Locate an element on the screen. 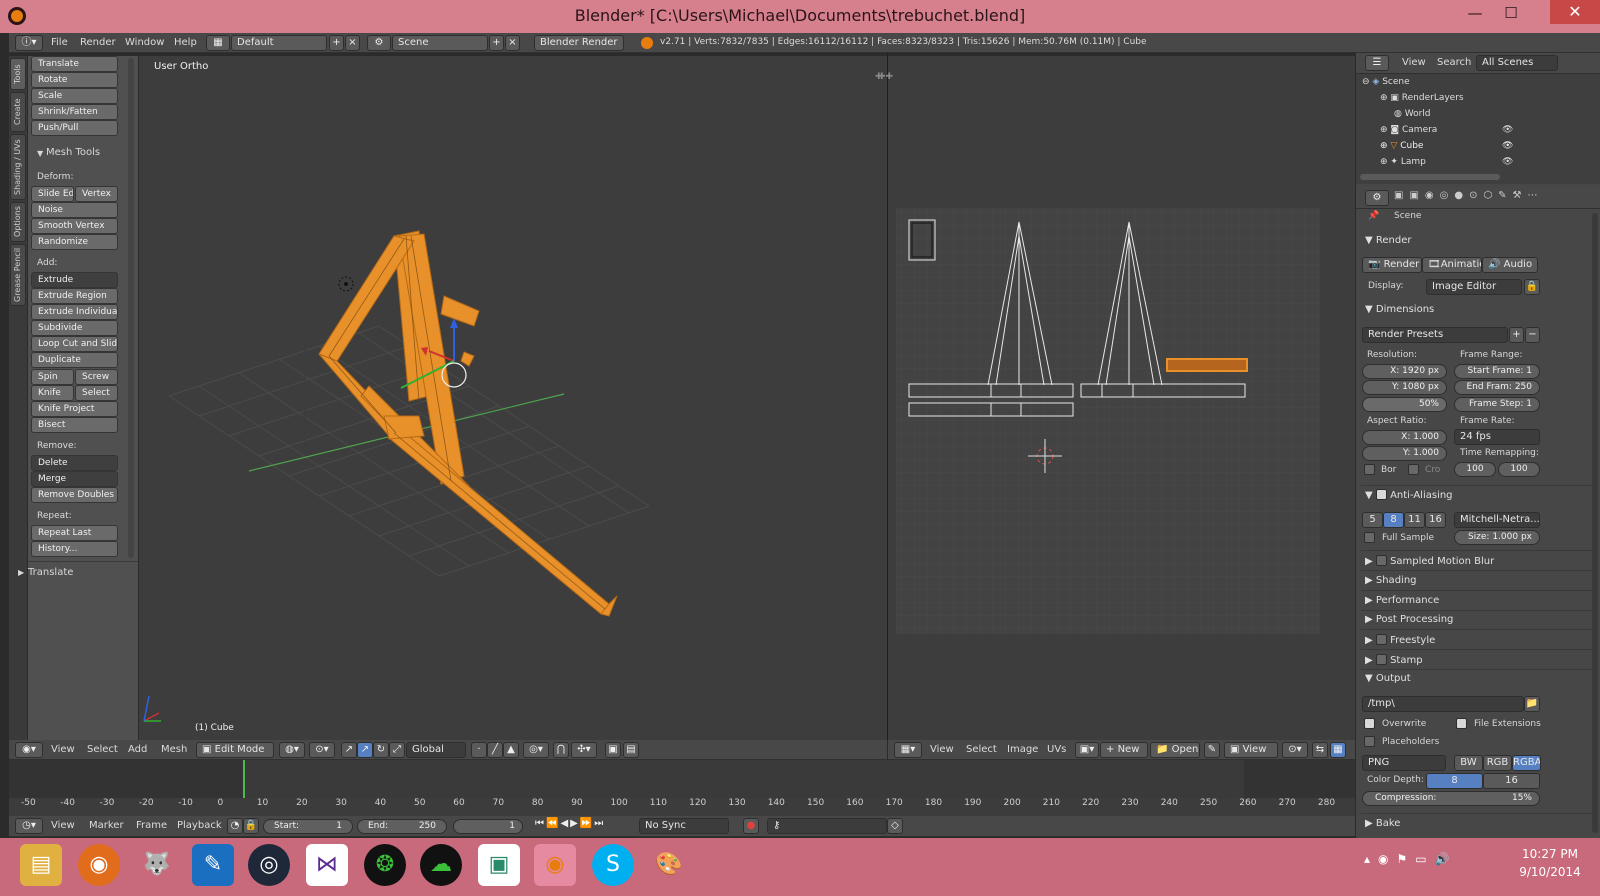 The width and height of the screenshot is (1600, 896). color-rgb-button: RGB is located at coordinates (1497, 763).